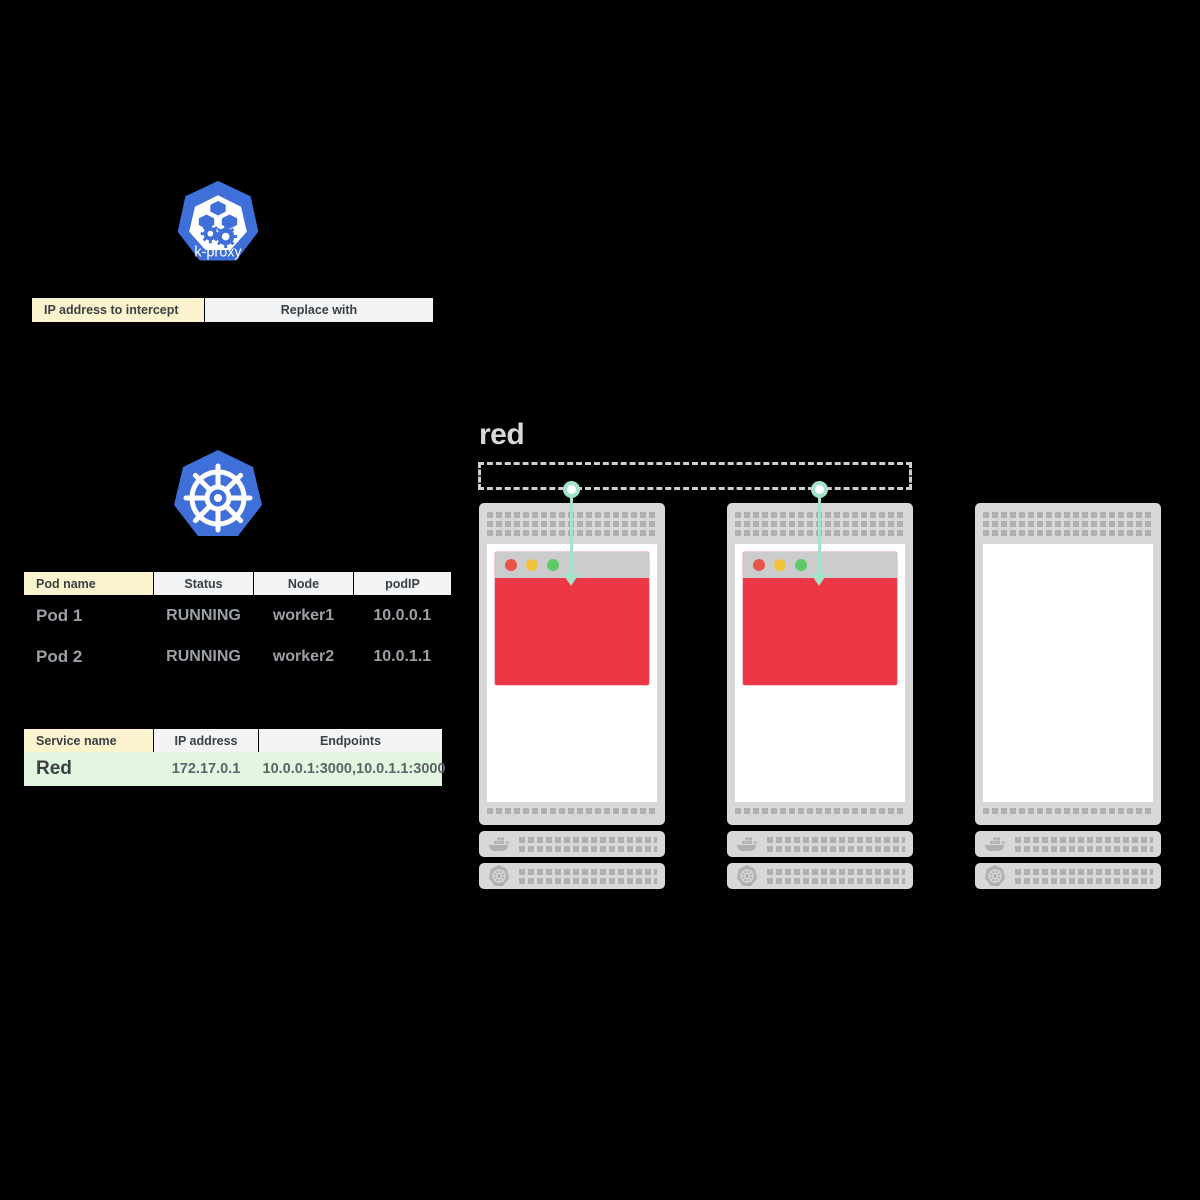 This screenshot has width=1200, height=1200. What do you see at coordinates (89, 769) in the screenshot?
I see `cell-service-name: Red` at bounding box center [89, 769].